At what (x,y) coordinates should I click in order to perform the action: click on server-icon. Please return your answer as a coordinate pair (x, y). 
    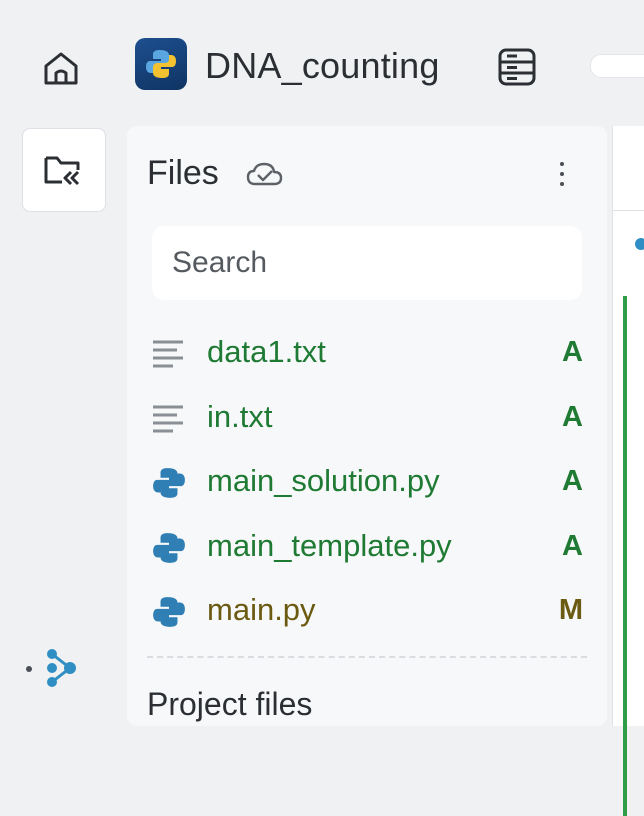
    Looking at the image, I should click on (517, 67).